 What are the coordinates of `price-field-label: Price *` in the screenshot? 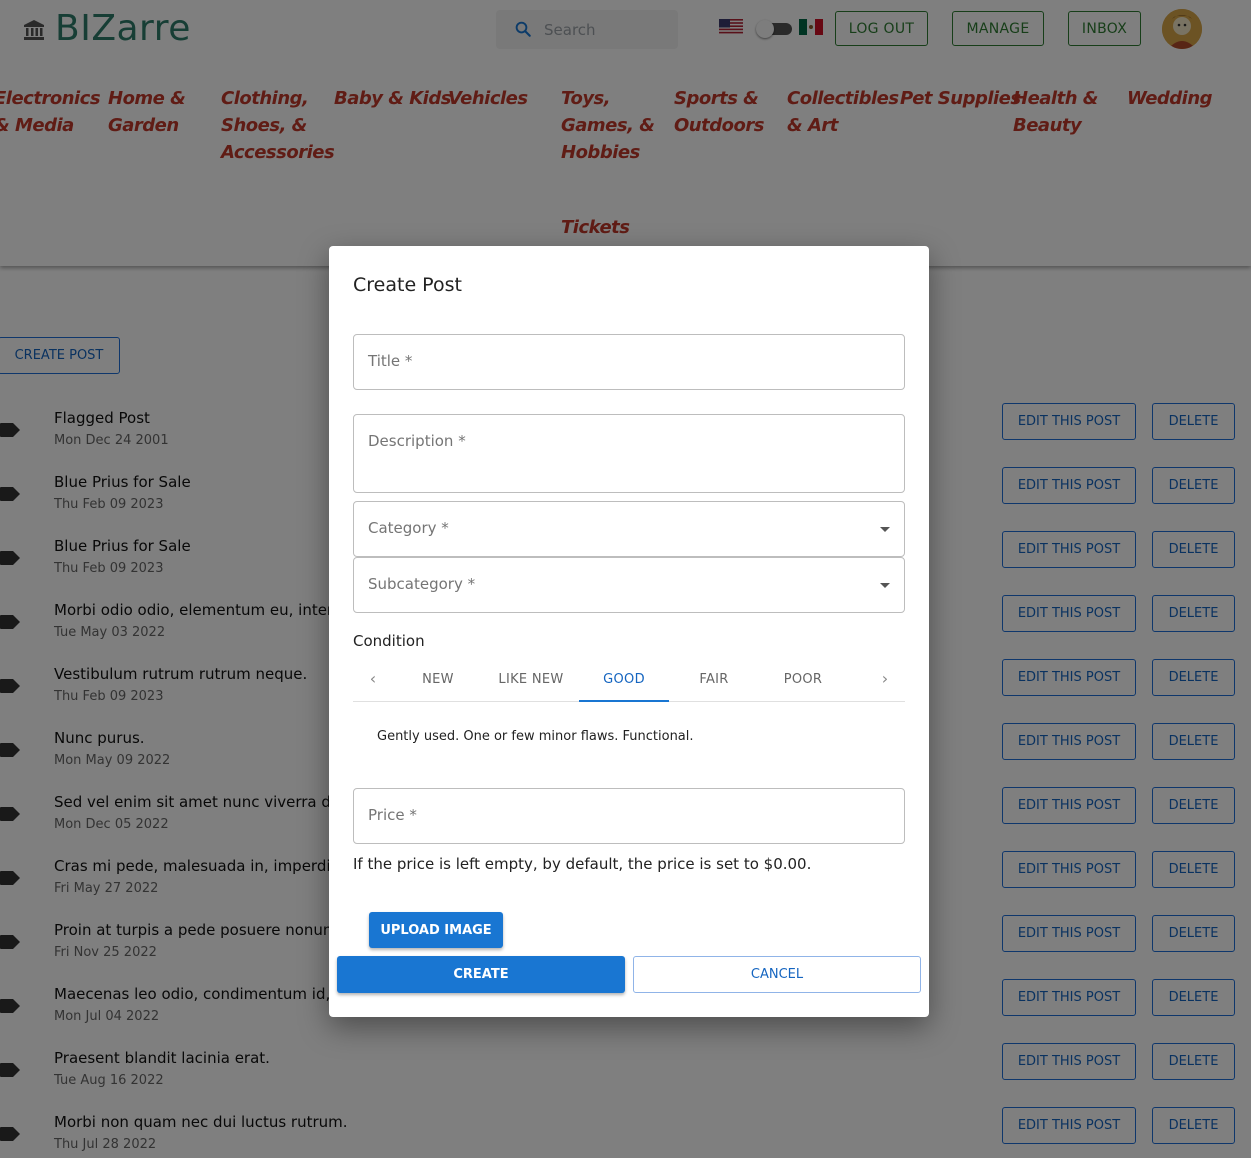 It's located at (392, 815).